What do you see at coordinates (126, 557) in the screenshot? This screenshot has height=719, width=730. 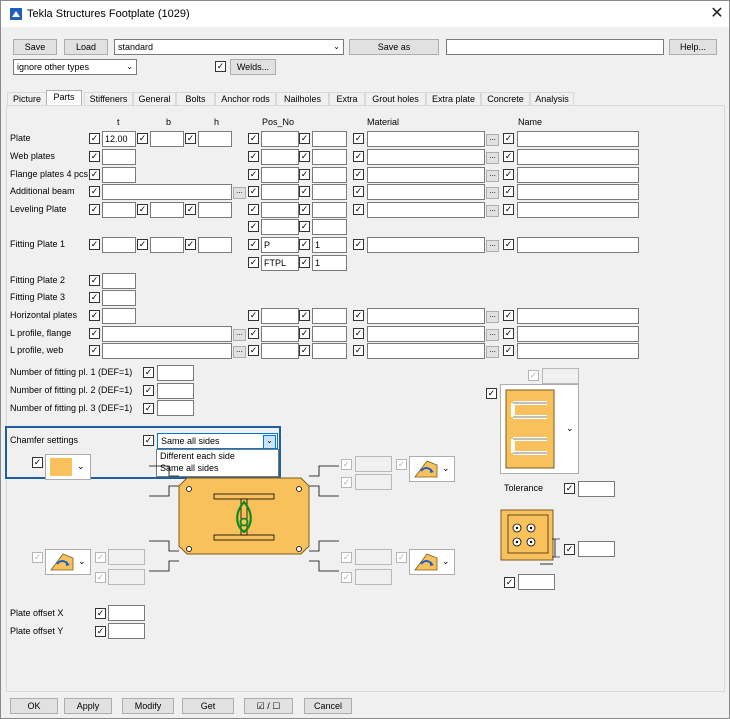 I see `weld-left-size-1-input` at bounding box center [126, 557].